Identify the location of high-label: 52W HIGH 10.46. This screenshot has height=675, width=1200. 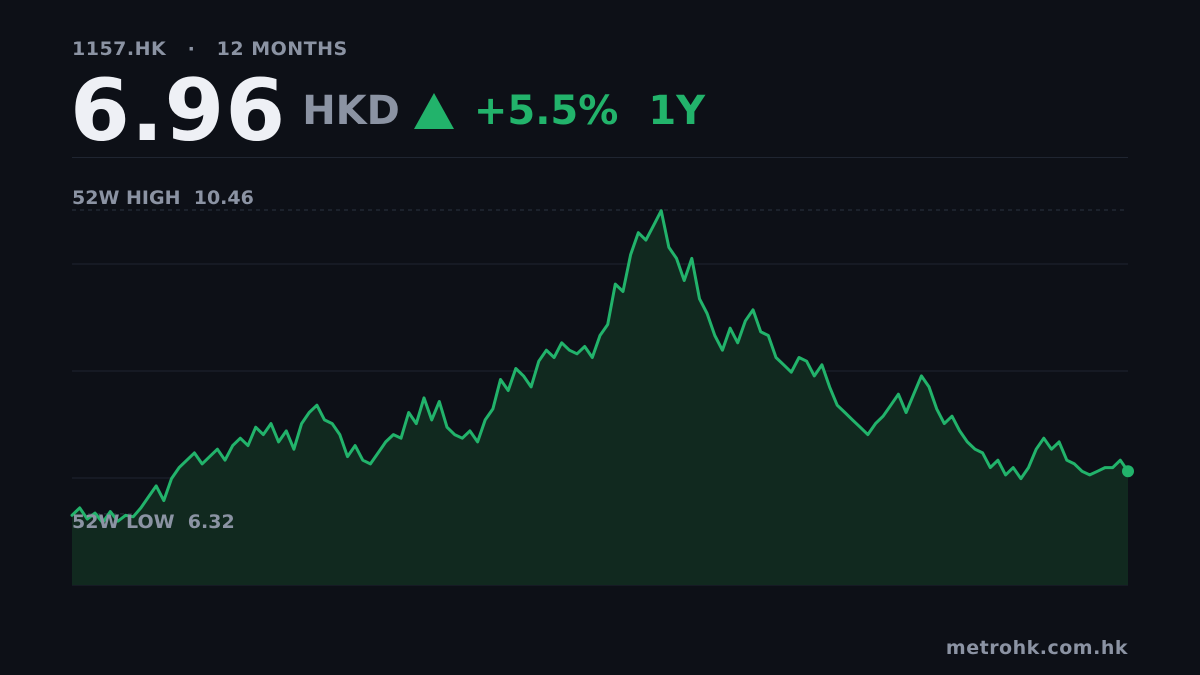
(163, 198).